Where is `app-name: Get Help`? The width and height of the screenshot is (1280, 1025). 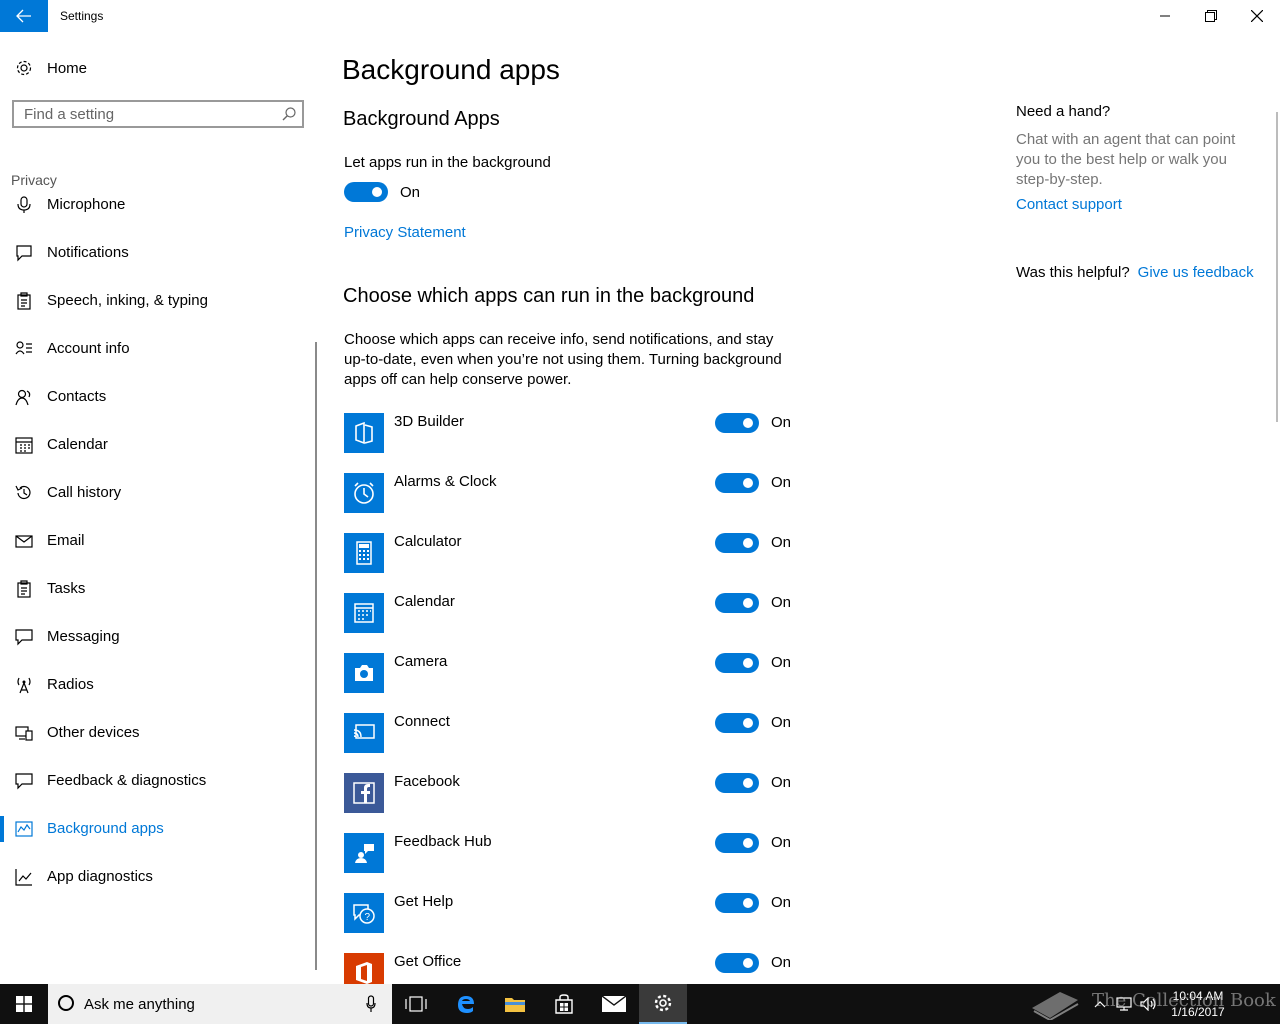
app-name: Get Help is located at coordinates (424, 901).